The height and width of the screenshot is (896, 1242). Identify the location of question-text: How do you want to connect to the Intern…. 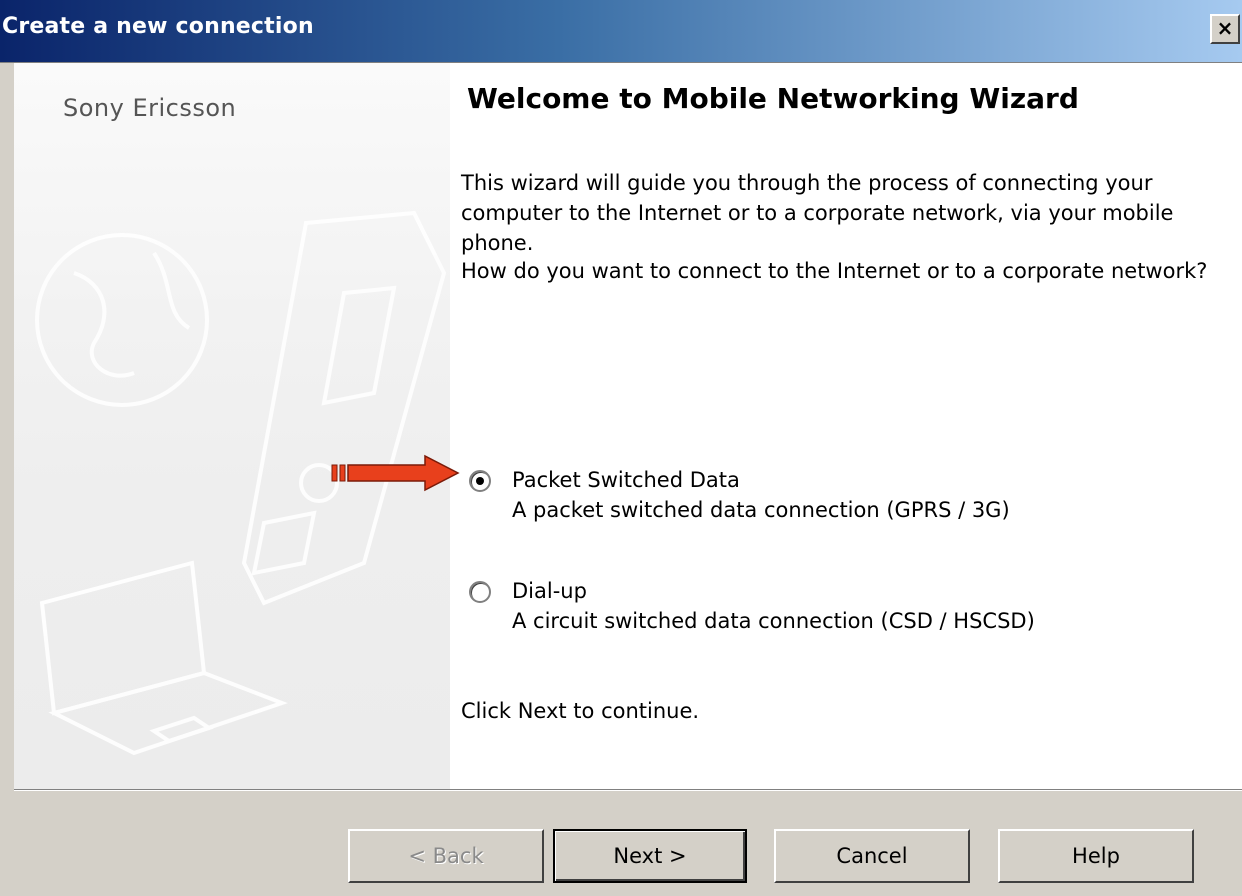
(834, 271).